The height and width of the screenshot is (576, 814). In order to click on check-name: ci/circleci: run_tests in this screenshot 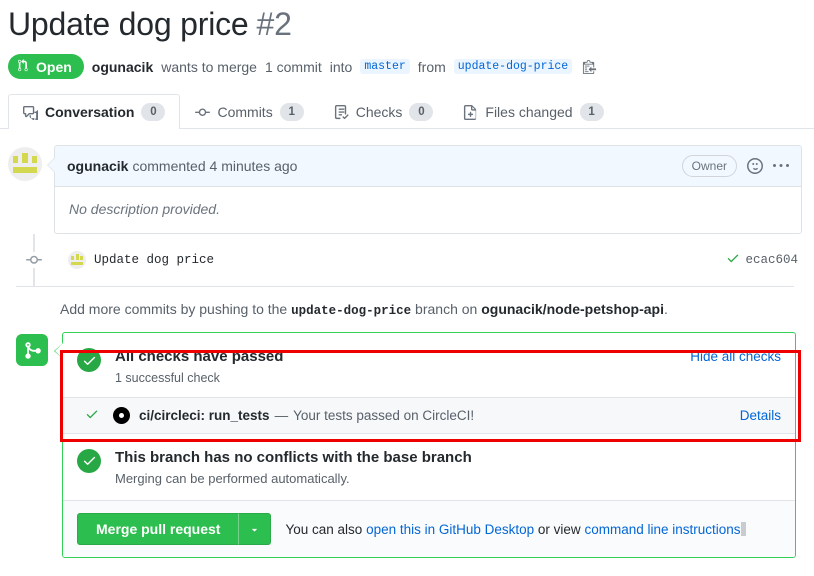, I will do `click(204, 415)`.